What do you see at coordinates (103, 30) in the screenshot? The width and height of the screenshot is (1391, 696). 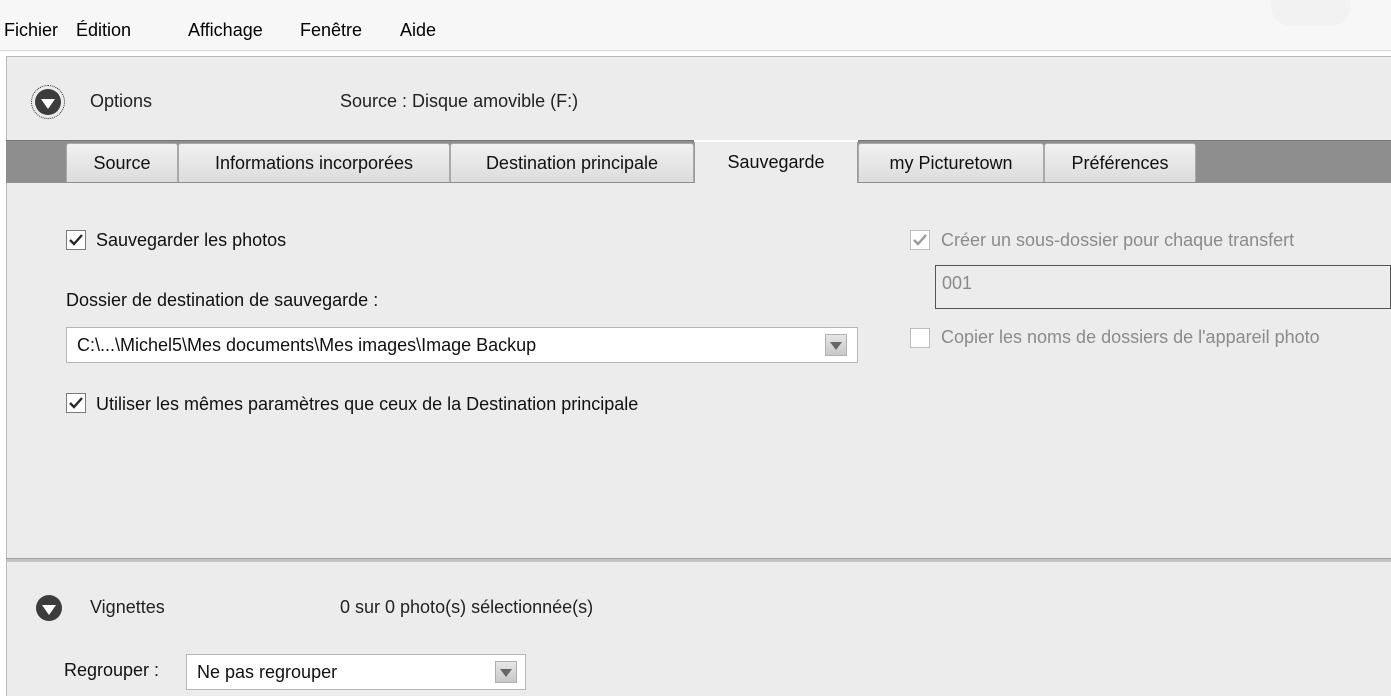 I see `menu-edition: Édition` at bounding box center [103, 30].